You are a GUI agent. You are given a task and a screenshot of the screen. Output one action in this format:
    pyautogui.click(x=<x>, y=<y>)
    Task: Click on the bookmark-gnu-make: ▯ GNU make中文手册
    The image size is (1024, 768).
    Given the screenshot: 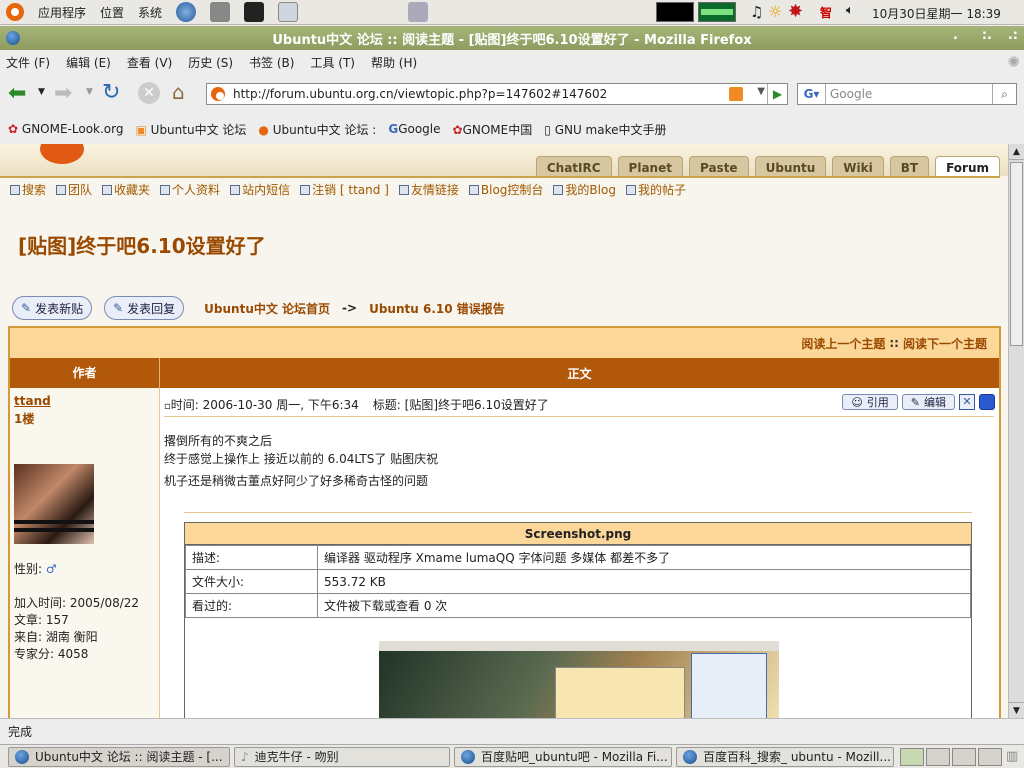 What is the action you would take?
    pyautogui.click(x=605, y=129)
    